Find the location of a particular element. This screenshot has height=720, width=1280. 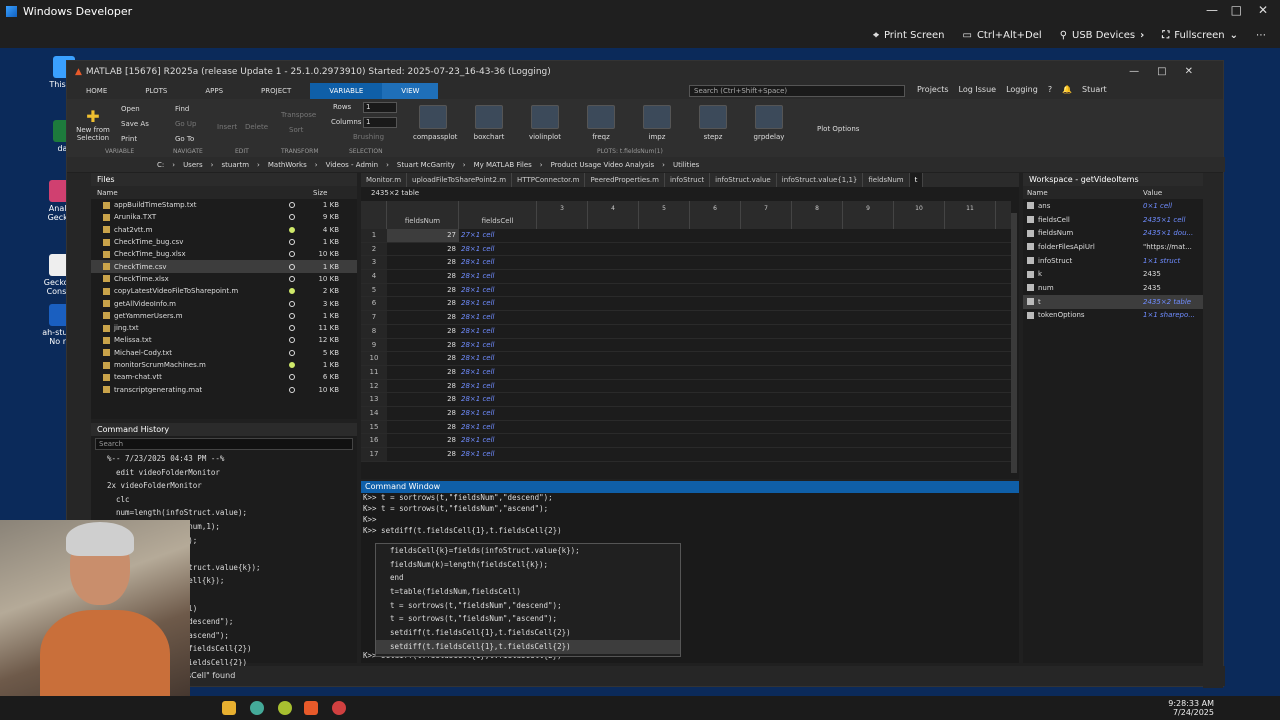

tab-home: HOME is located at coordinates (96, 91).